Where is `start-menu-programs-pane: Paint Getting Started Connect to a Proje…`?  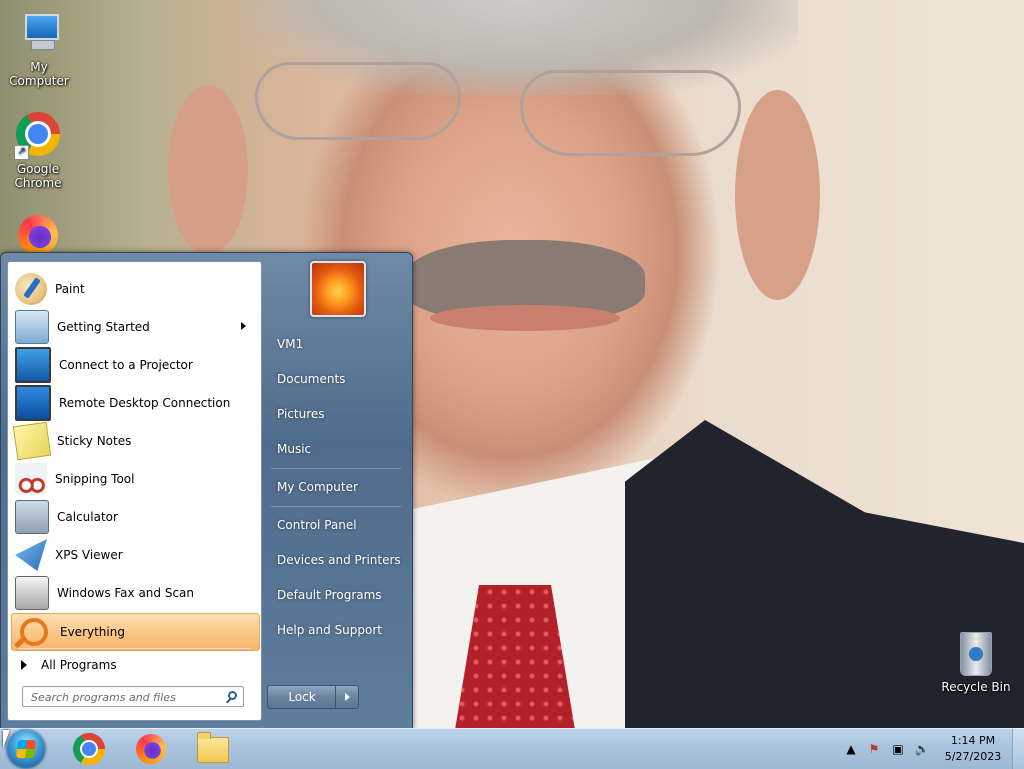
start-menu-programs-pane: Paint Getting Started Connect to a Proje… is located at coordinates (134, 491).